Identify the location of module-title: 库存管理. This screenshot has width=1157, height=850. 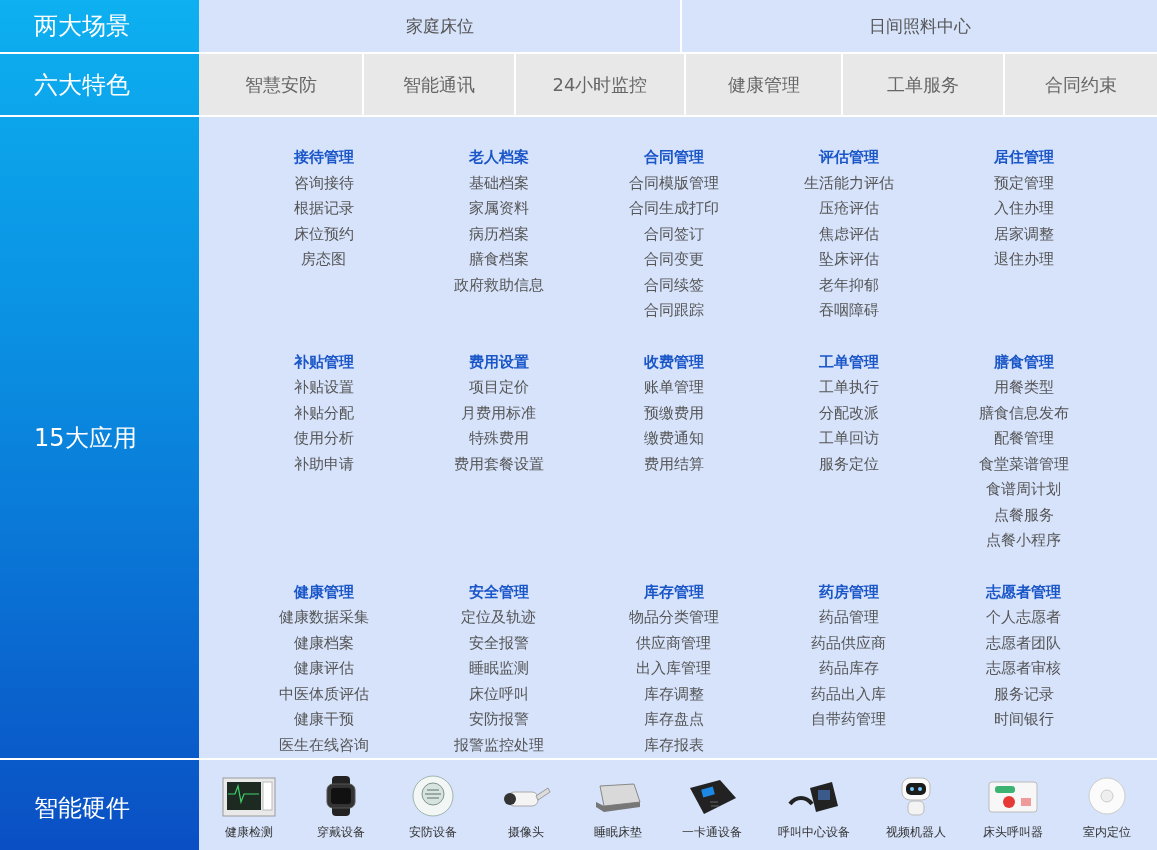
(673, 592).